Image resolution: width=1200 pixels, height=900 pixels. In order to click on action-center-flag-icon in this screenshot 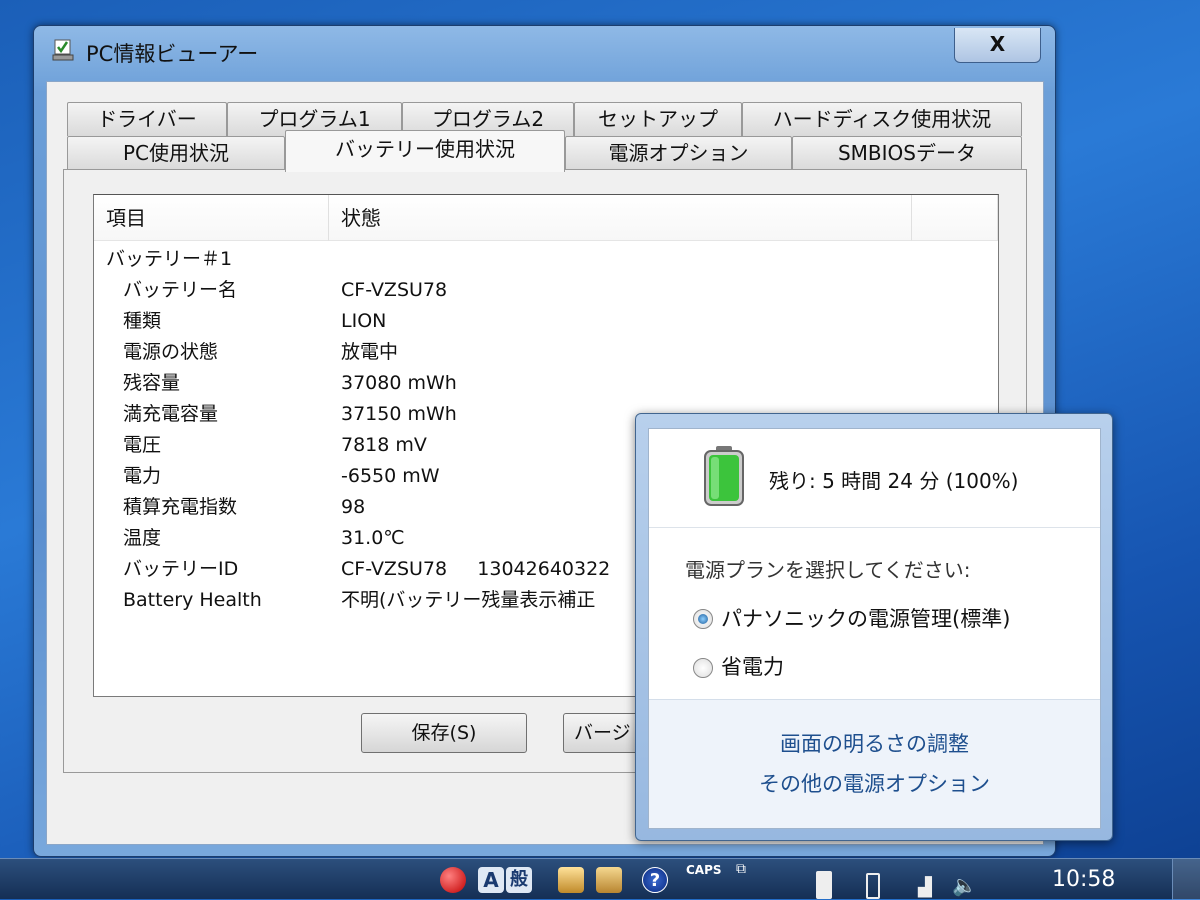, I will do `click(824, 885)`.